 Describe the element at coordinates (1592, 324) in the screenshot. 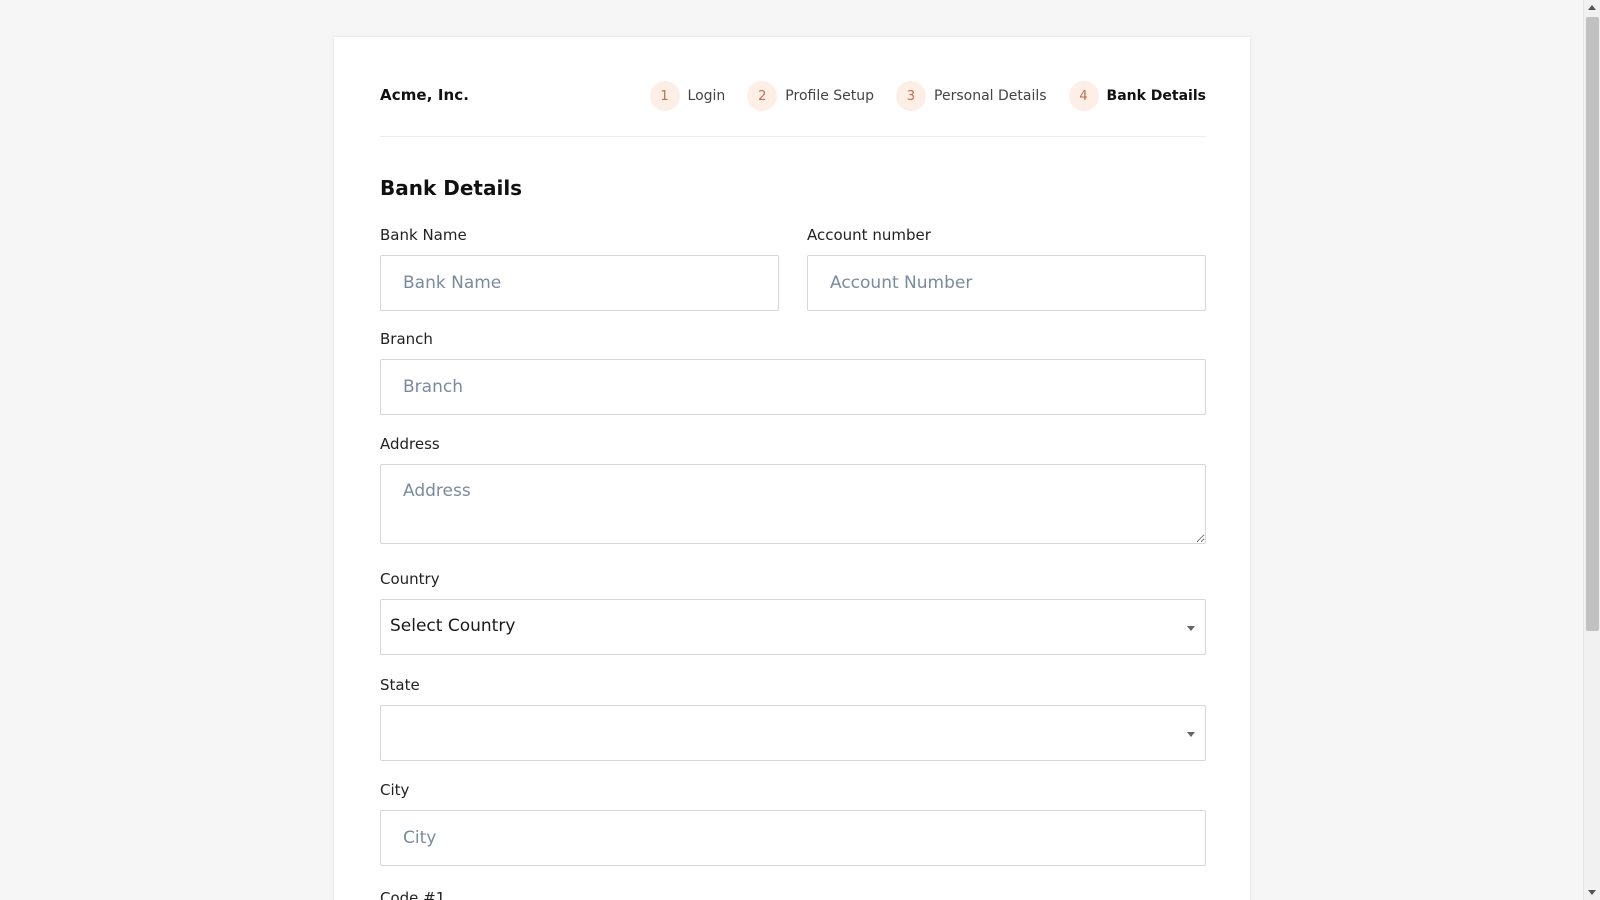

I see `scrollbar-thumb` at that location.